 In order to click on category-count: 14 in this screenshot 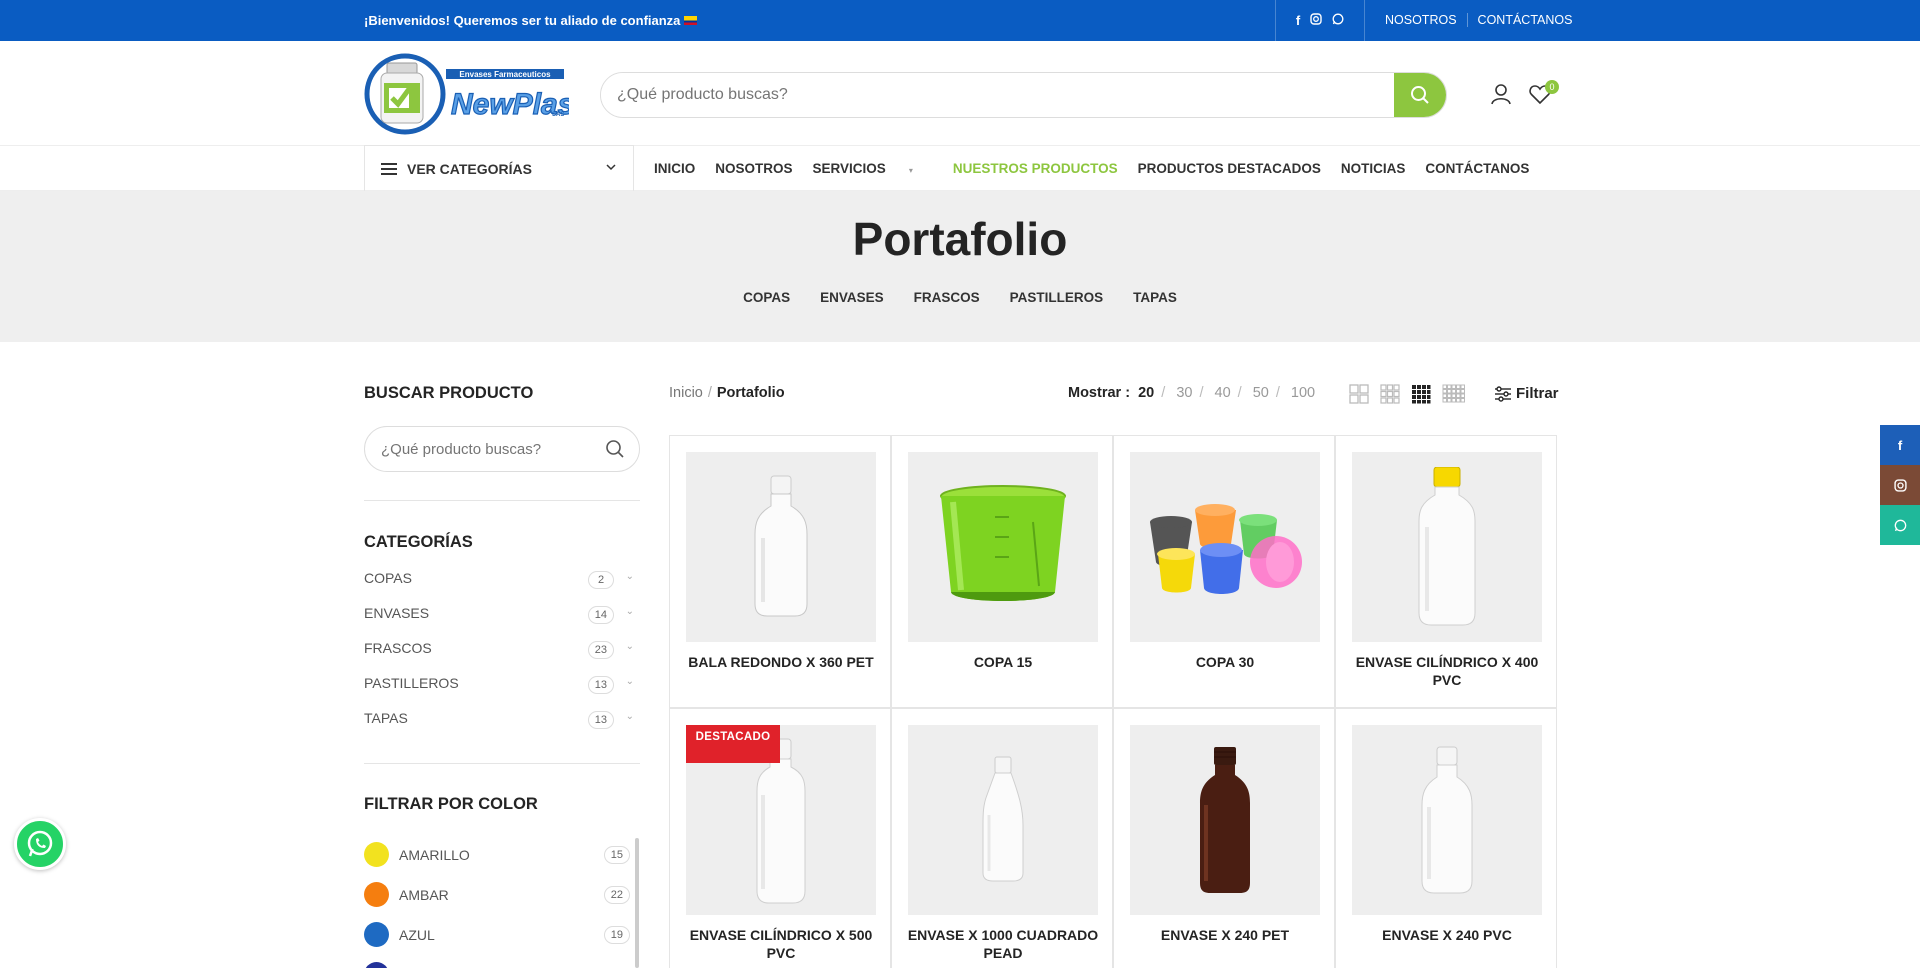, I will do `click(600, 615)`.